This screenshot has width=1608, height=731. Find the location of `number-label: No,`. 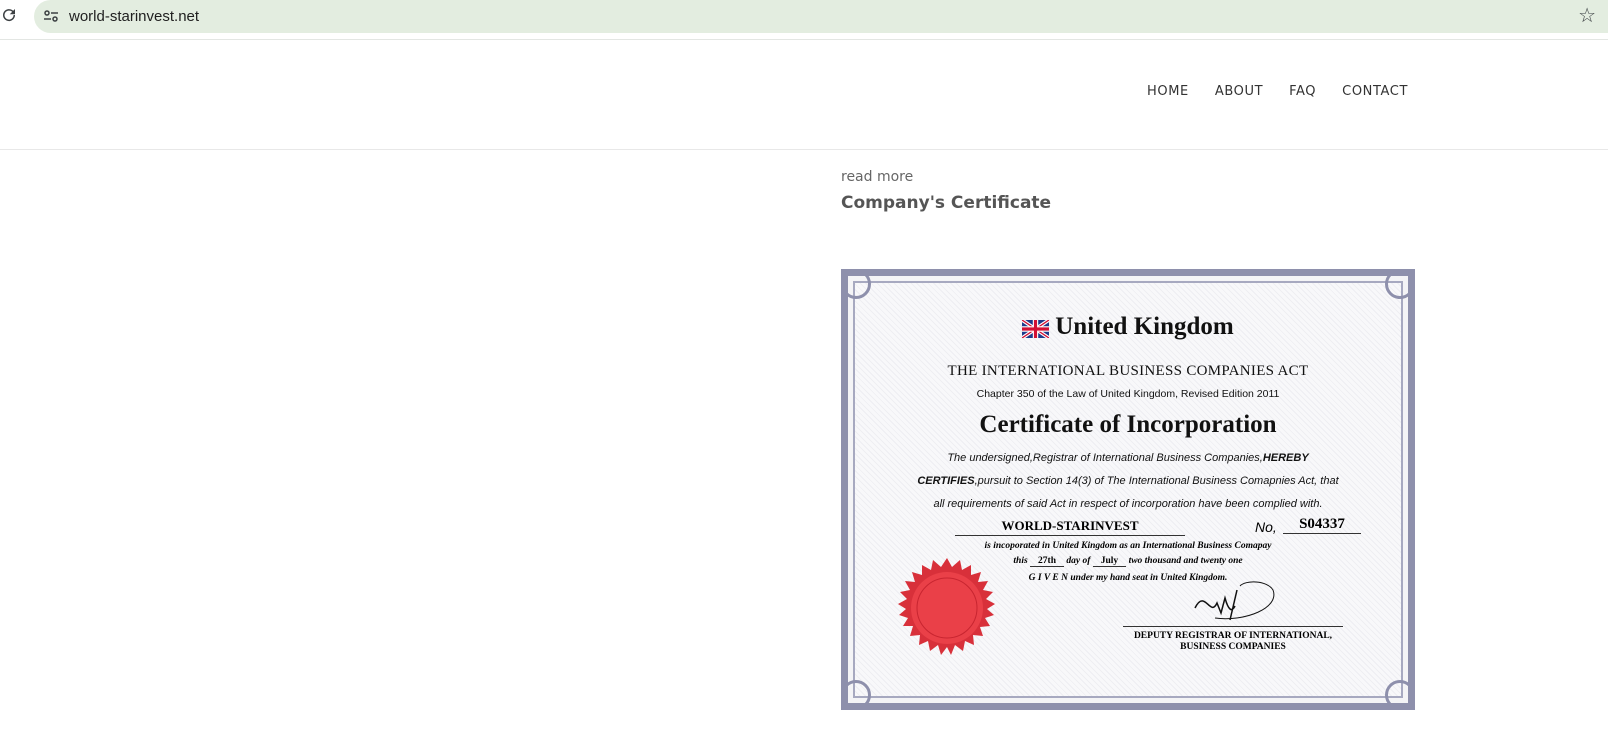

number-label: No, is located at coordinates (1266, 527).